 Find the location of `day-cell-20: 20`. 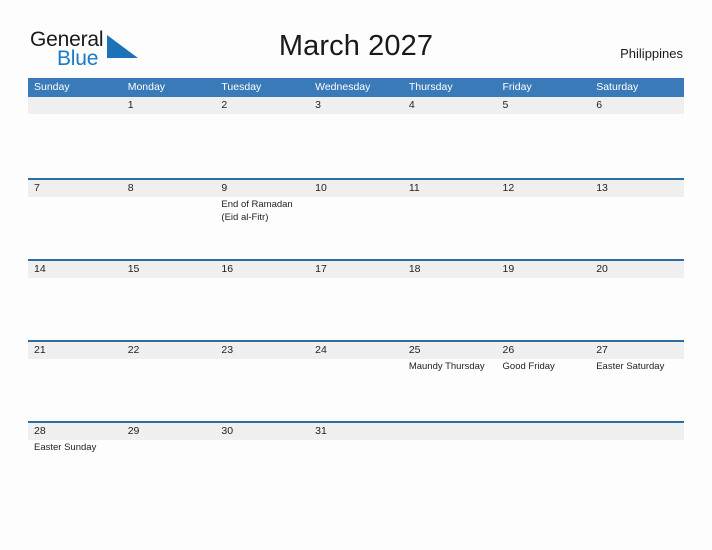

day-cell-20: 20 is located at coordinates (637, 300).